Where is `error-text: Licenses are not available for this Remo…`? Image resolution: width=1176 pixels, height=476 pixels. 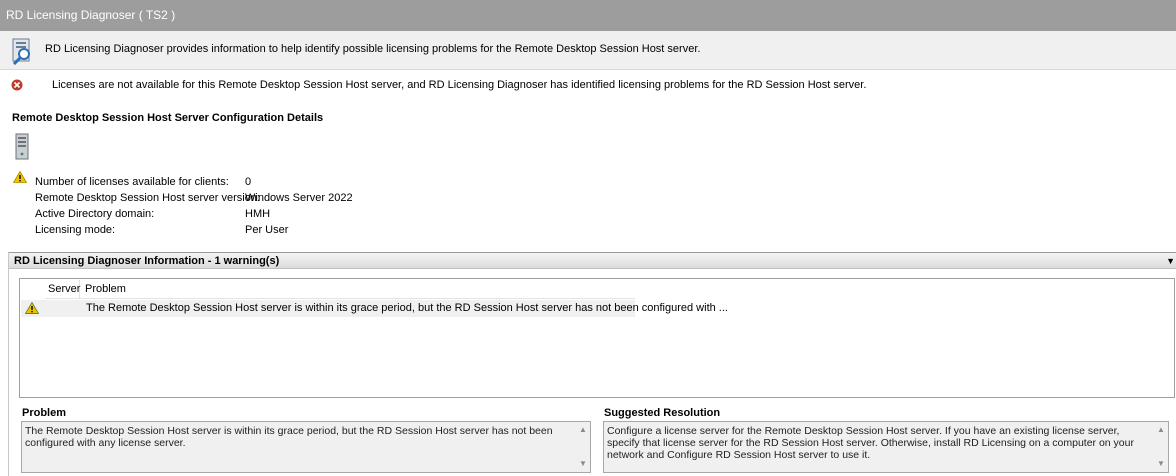 error-text: Licenses are not available for this Remo… is located at coordinates (459, 85).